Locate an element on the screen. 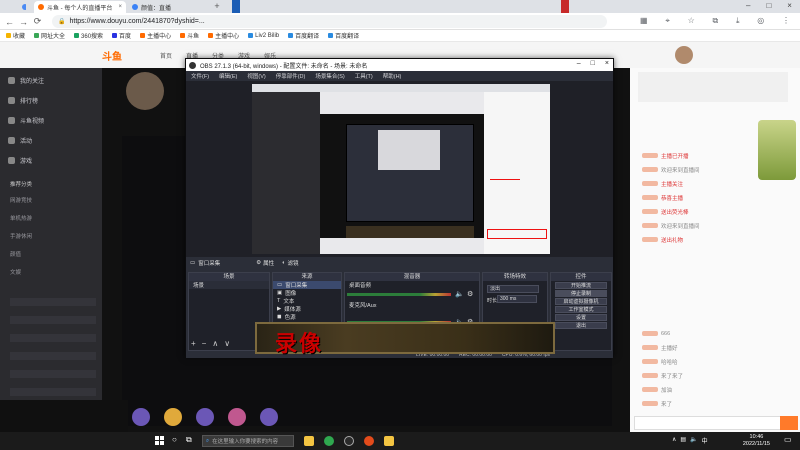 This screenshot has height=450, width=800. windows-start-icon is located at coordinates (159, 440).